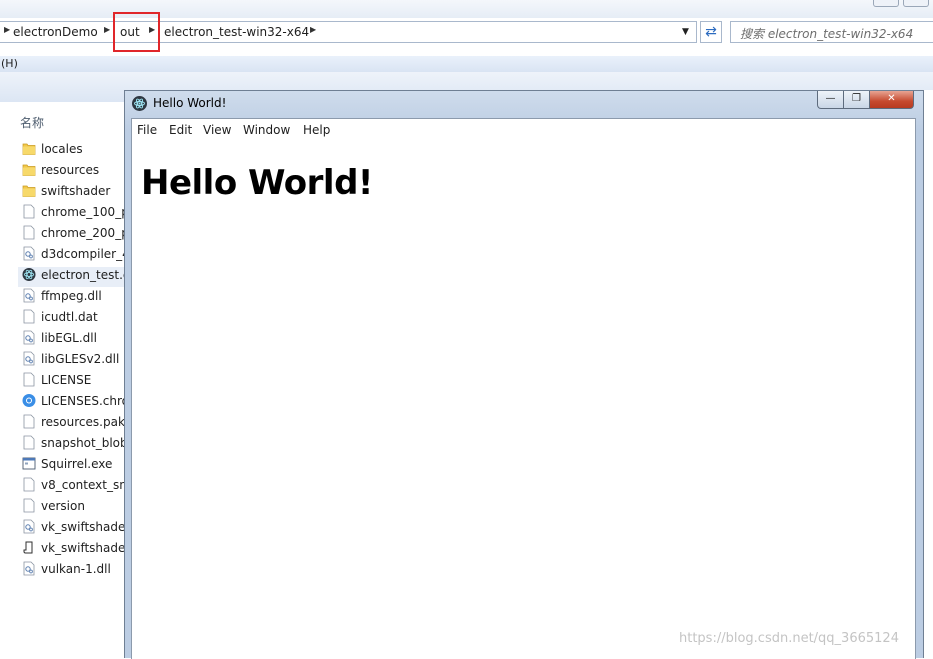 This screenshot has height=659, width=933. What do you see at coordinates (180, 130) in the screenshot?
I see `menu-edit: Edit` at bounding box center [180, 130].